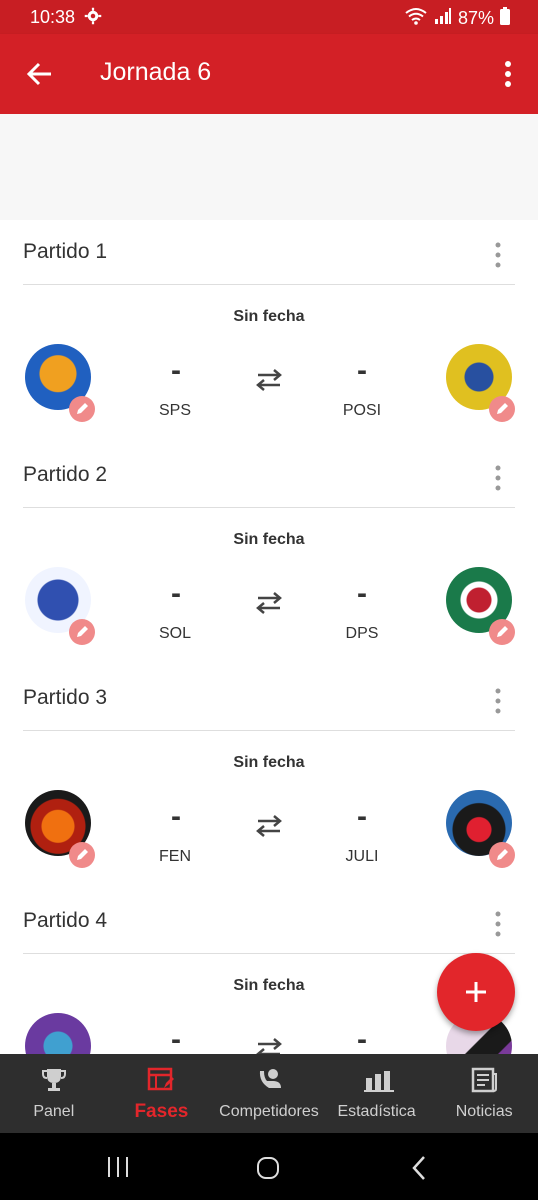 Image resolution: width=538 pixels, height=1200 pixels. Describe the element at coordinates (93, 18) in the screenshot. I see `settings-gear-icon` at that location.